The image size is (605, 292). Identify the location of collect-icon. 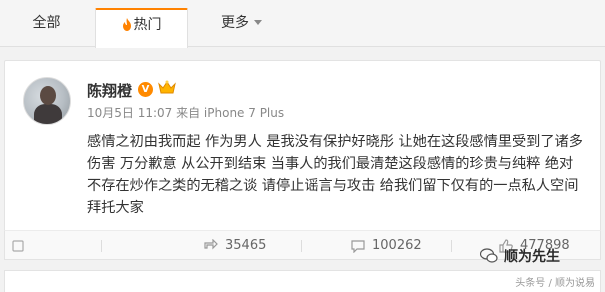
(18, 246).